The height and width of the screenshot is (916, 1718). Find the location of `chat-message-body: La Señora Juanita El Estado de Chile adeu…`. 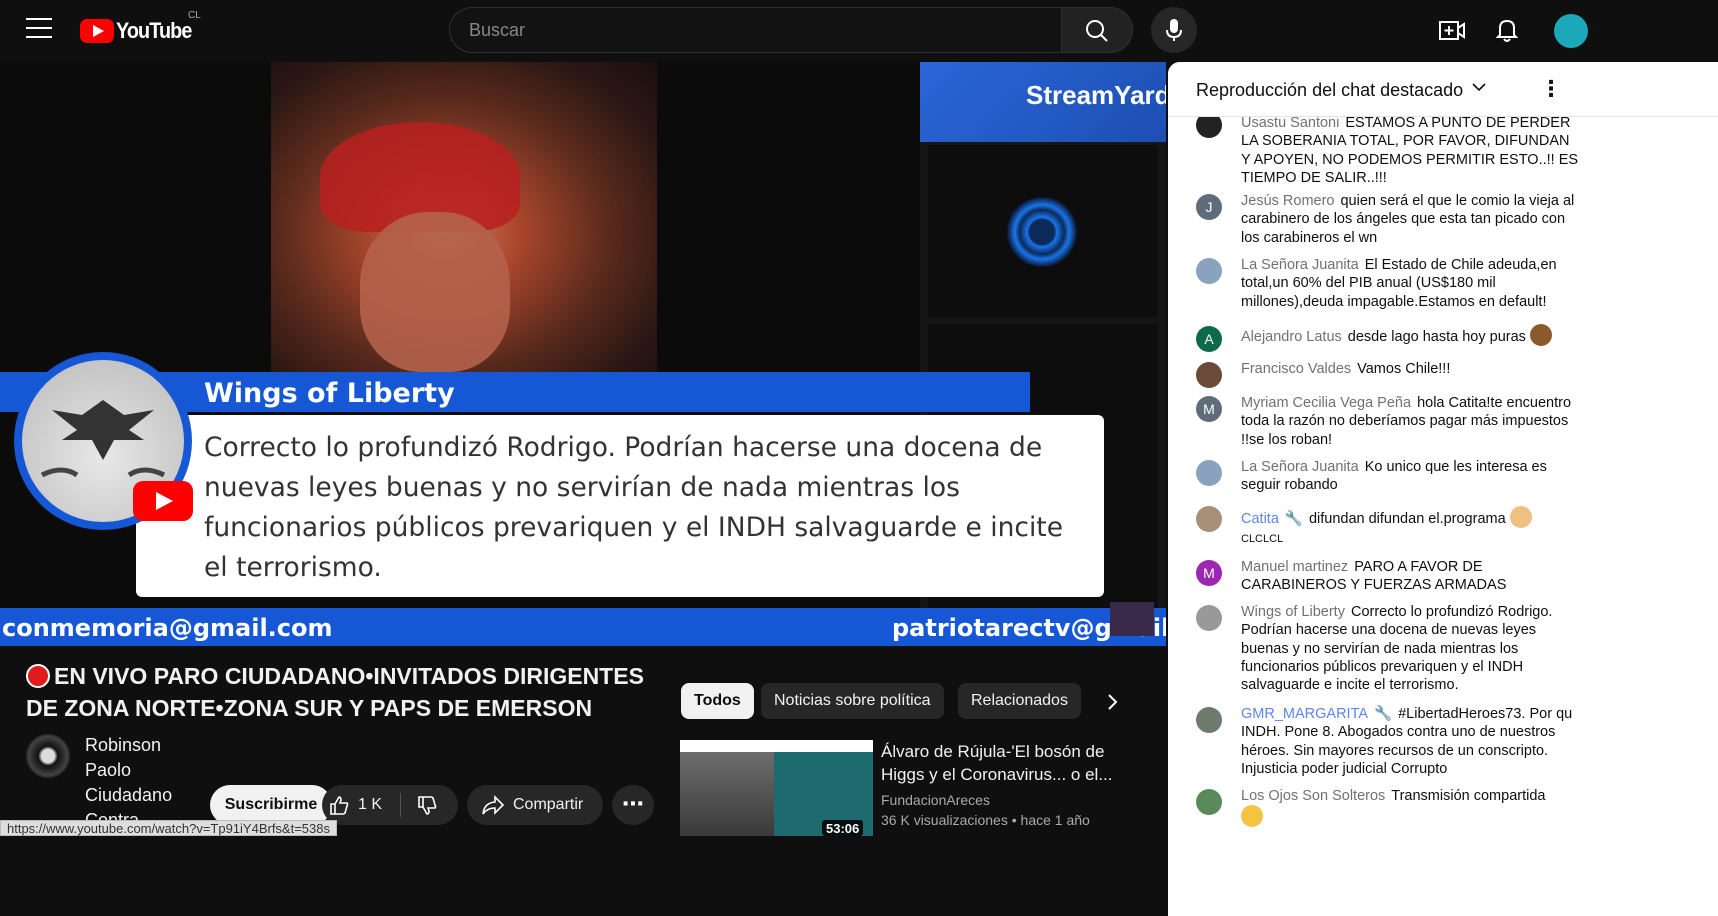

chat-message-body: La Señora Juanita El Estado de Chile adeu… is located at coordinates (1411, 283).